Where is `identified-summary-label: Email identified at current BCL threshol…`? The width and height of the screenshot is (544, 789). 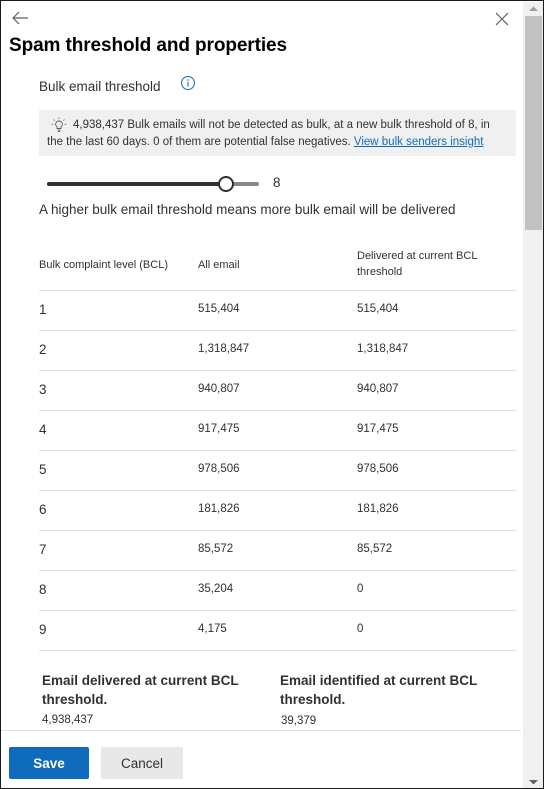
identified-summary-label: Email identified at current BCL threshol… is located at coordinates (379, 690).